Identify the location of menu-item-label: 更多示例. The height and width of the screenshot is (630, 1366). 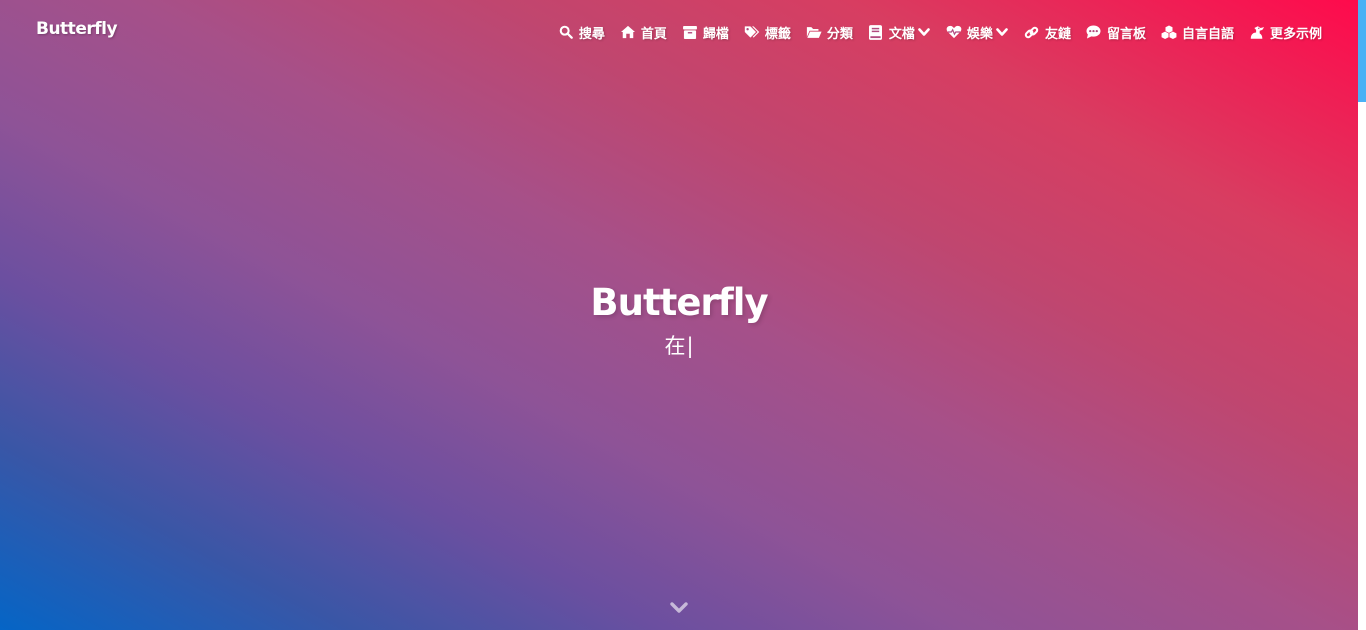
(1295, 34).